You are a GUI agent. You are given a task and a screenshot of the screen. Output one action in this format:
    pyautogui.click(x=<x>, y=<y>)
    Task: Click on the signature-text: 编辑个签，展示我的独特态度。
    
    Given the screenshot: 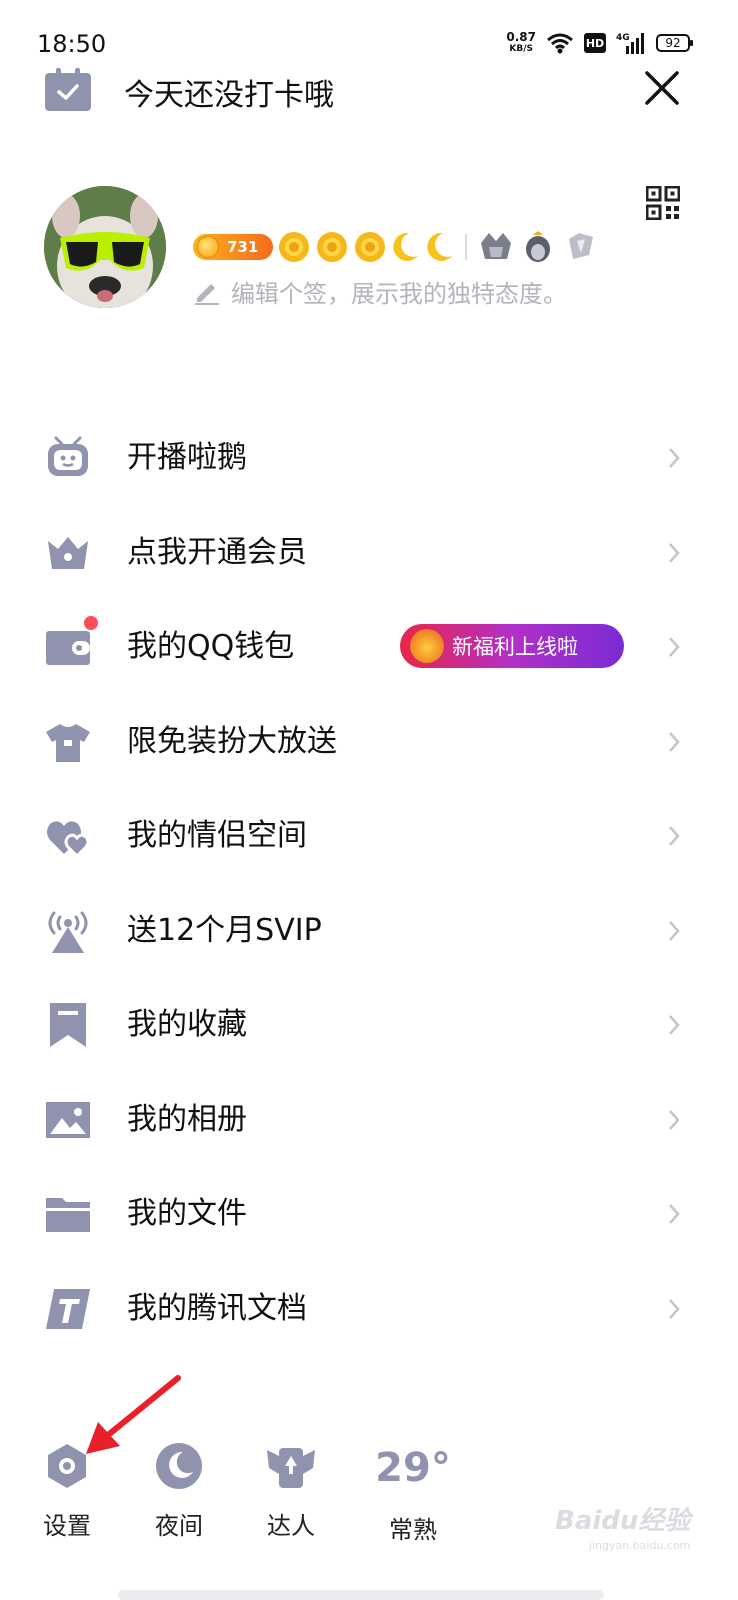 What is the action you would take?
    pyautogui.click(x=399, y=294)
    